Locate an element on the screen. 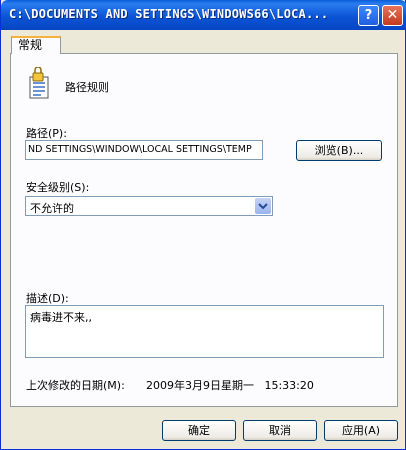  modified-date-value: 2009年3月9日星期一 15:33:20 is located at coordinates (230, 385).